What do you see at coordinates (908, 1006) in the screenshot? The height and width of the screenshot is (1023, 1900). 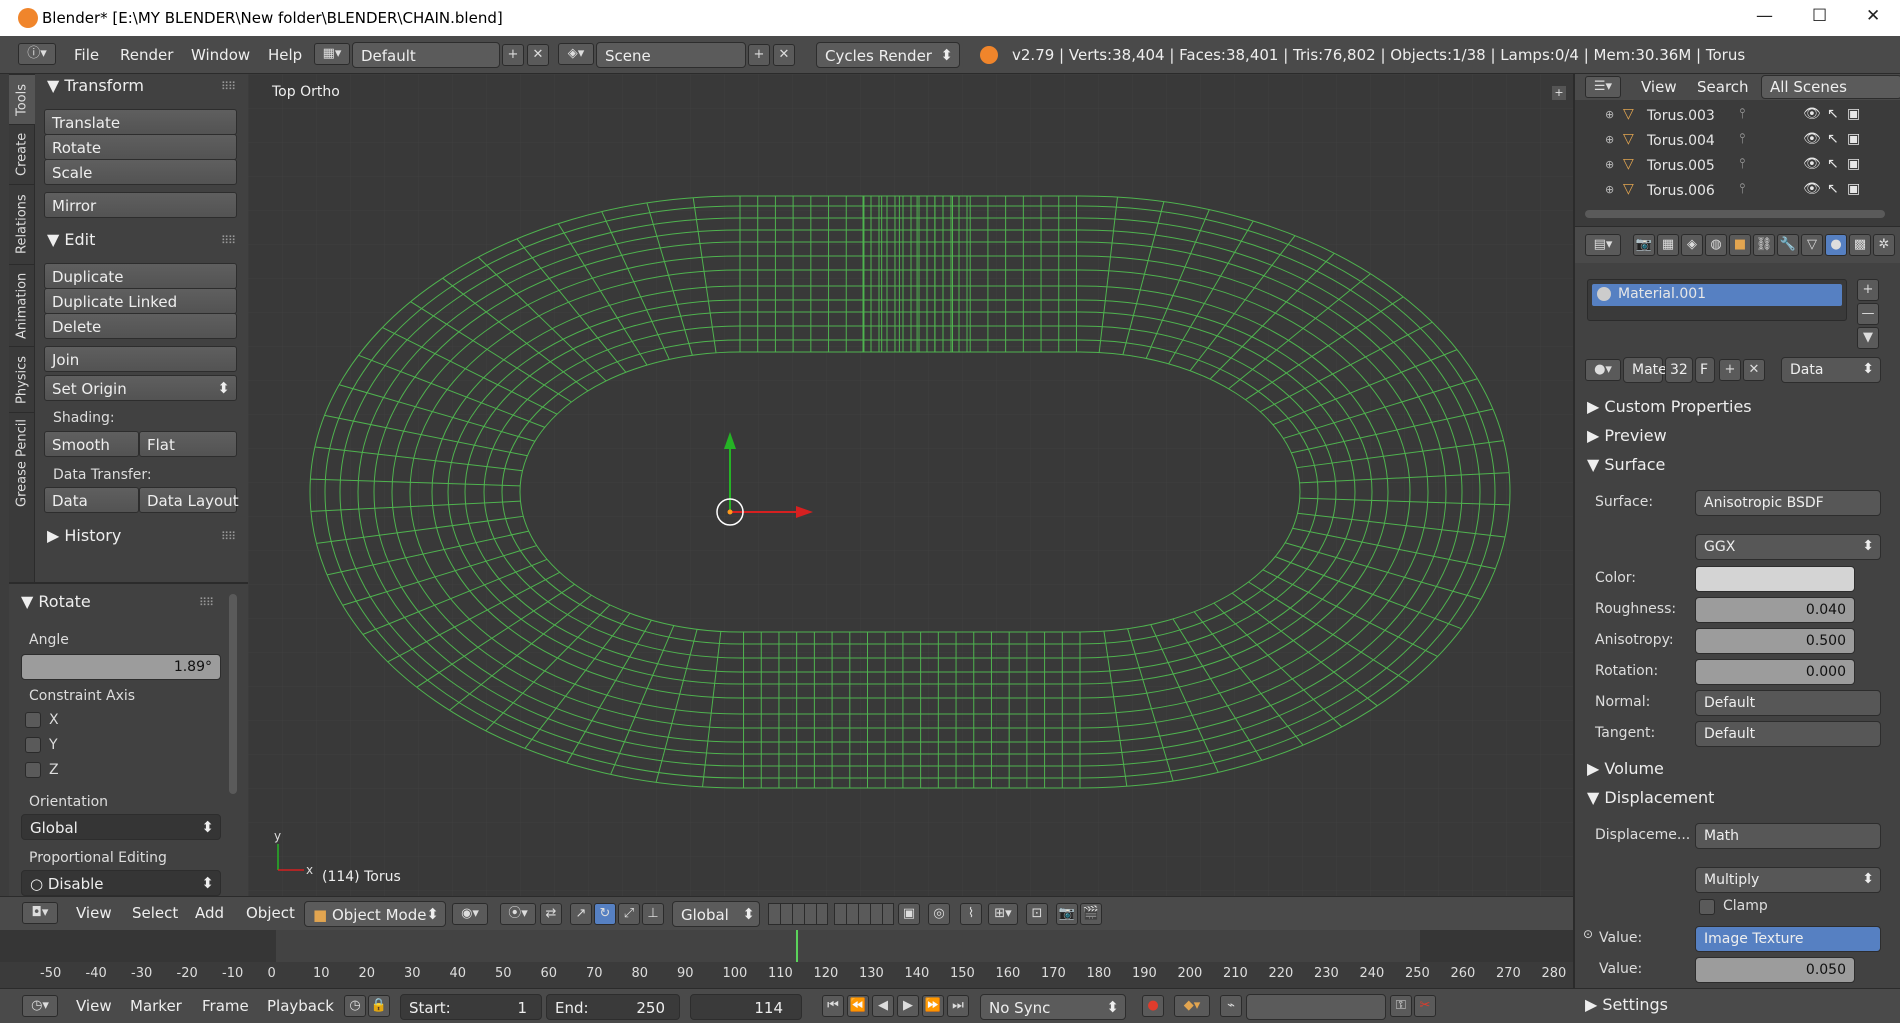 I see `play-icon: ▶` at bounding box center [908, 1006].